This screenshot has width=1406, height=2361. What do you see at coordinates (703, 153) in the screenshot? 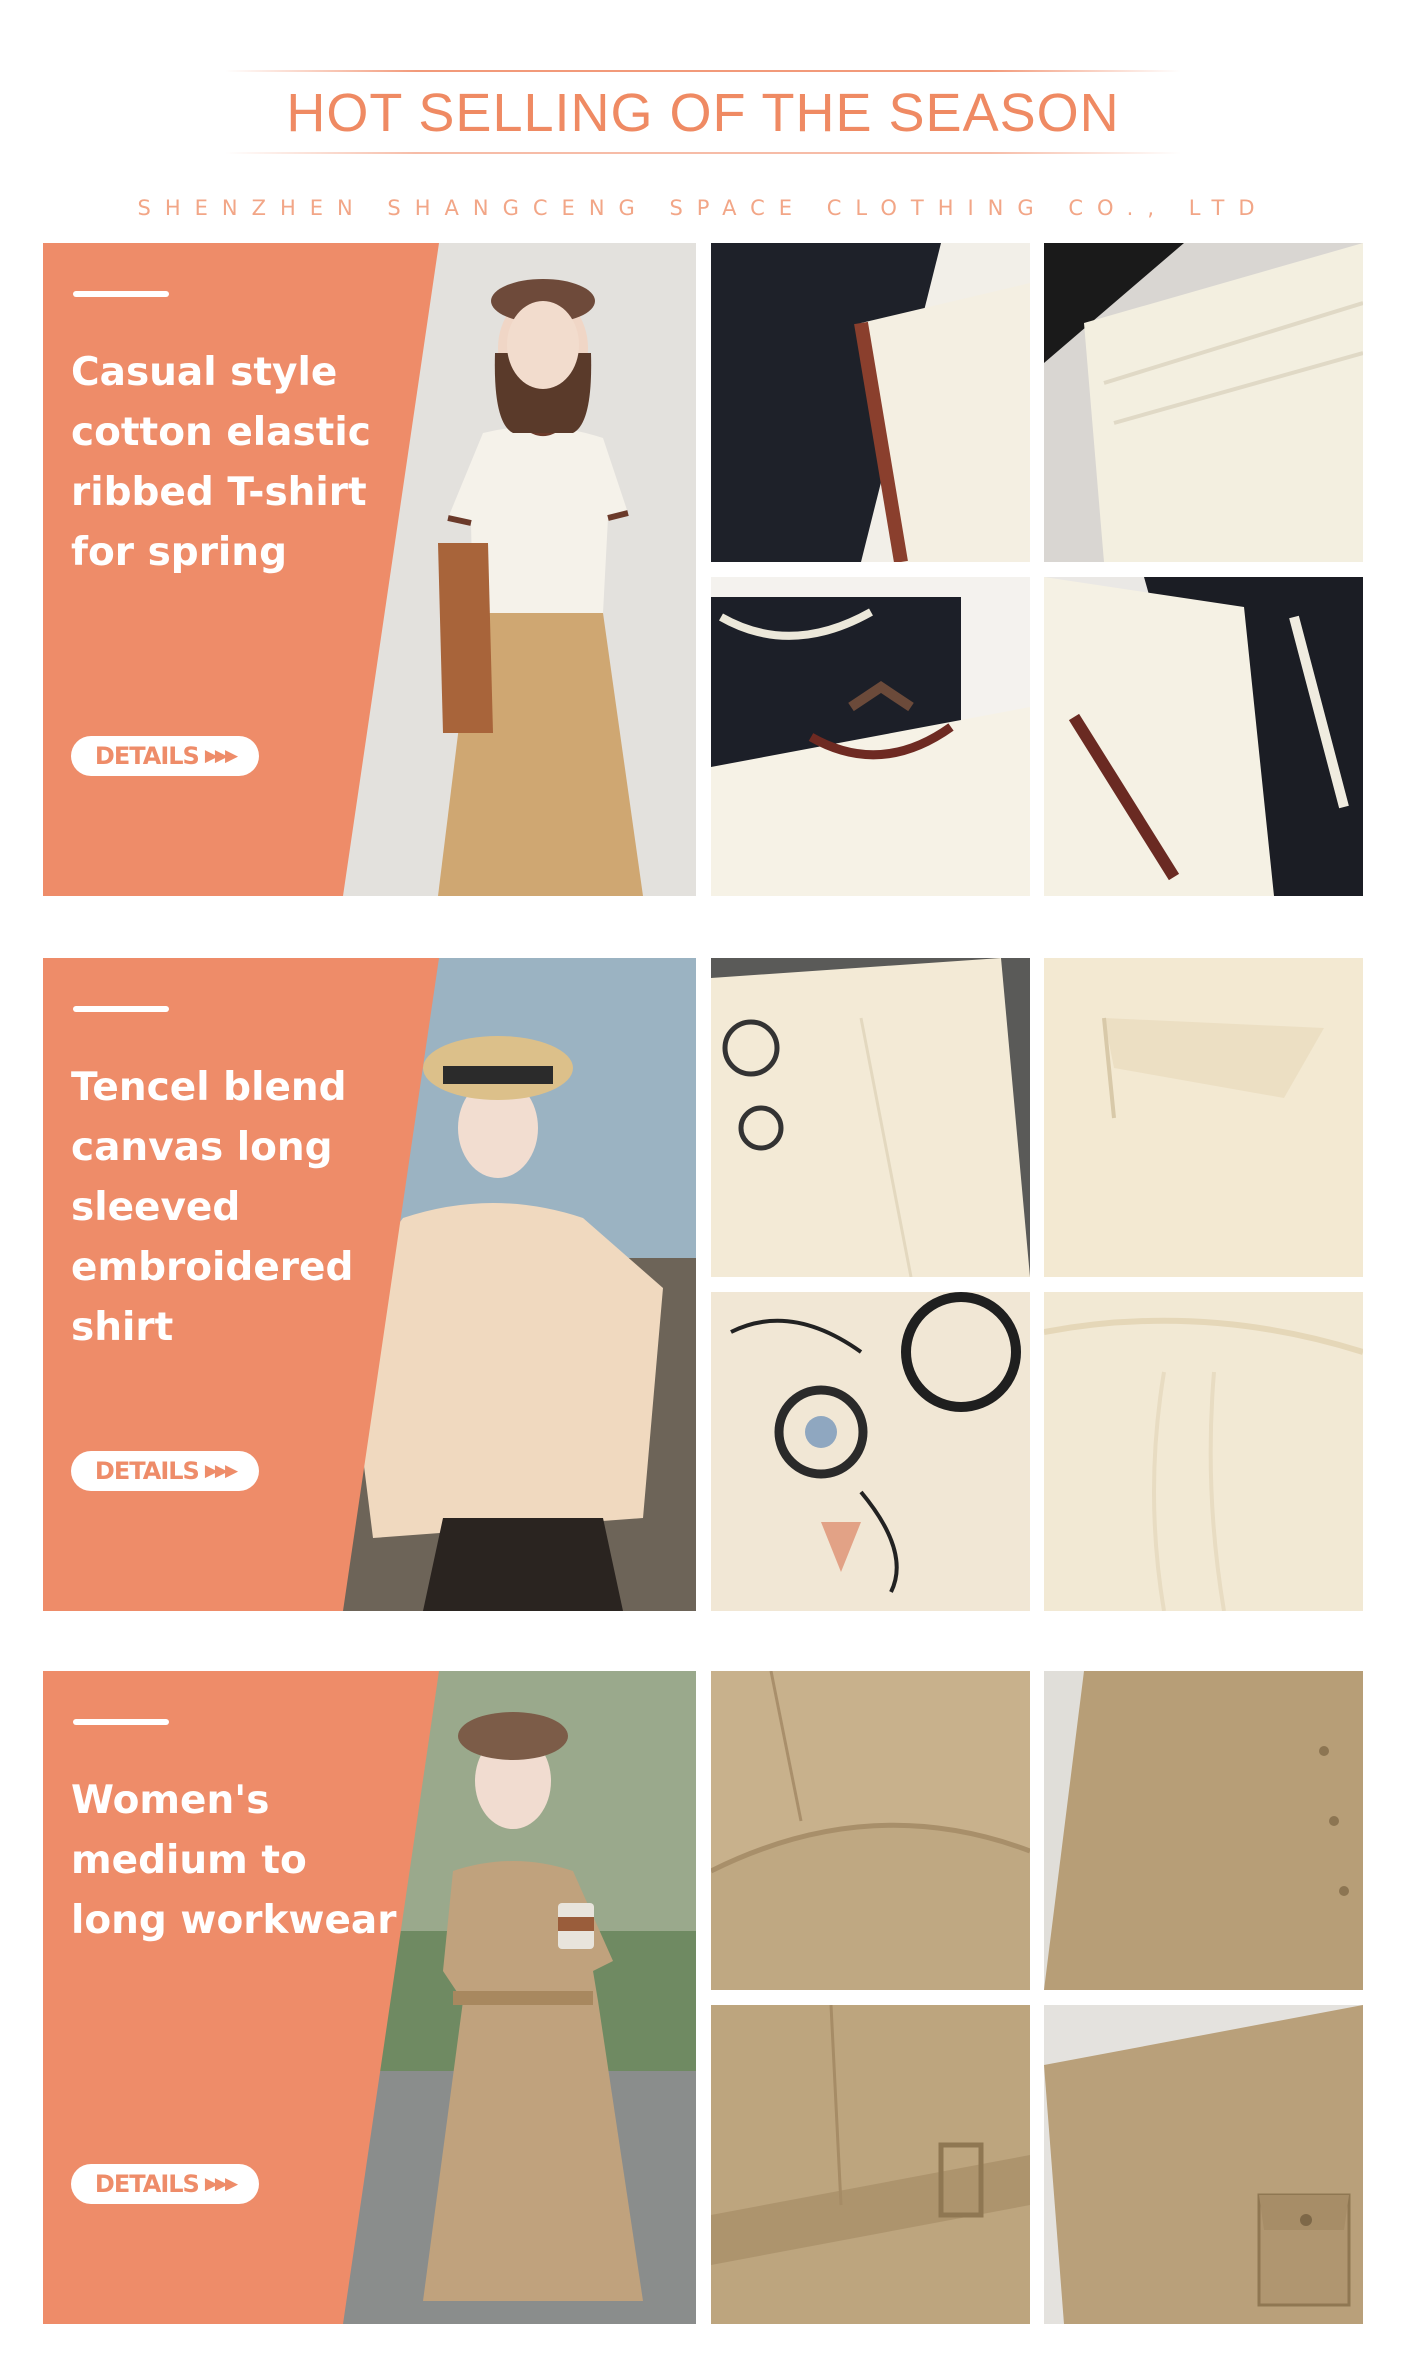
I see `header-bottom-rule` at bounding box center [703, 153].